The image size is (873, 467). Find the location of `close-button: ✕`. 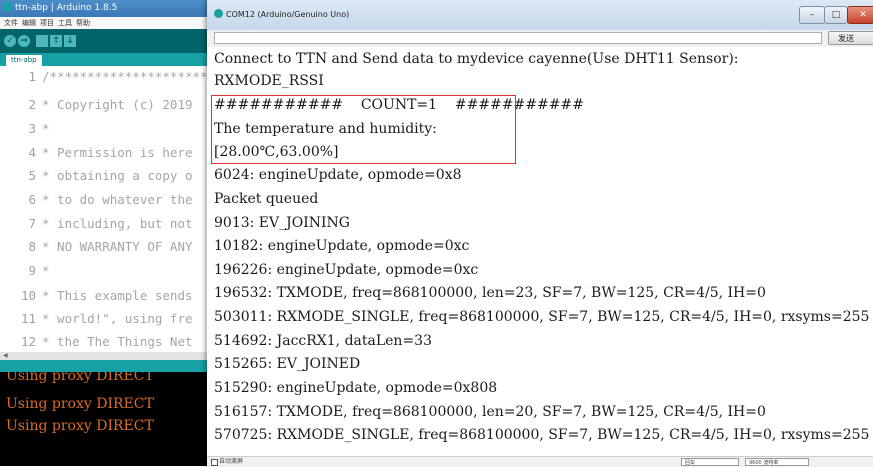

close-button: ✕ is located at coordinates (860, 15).